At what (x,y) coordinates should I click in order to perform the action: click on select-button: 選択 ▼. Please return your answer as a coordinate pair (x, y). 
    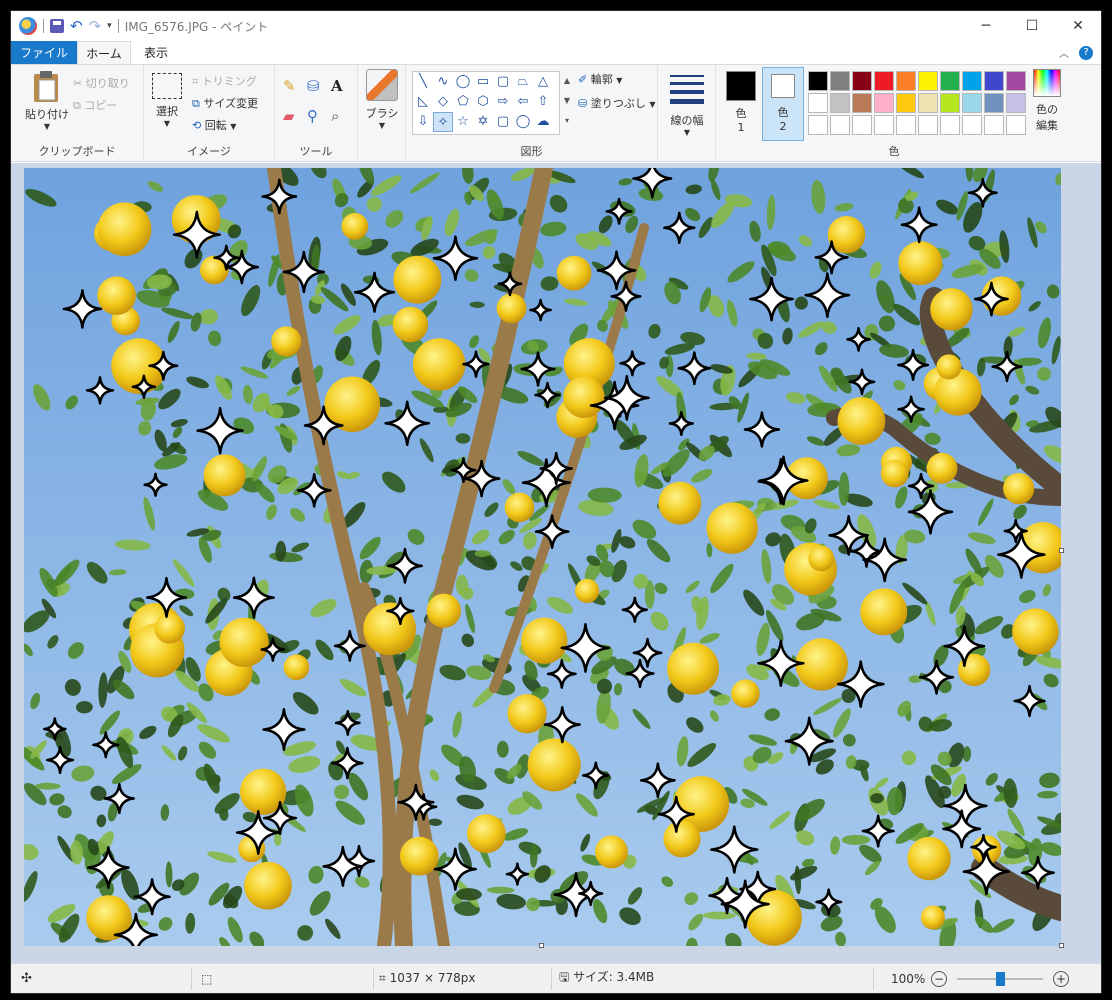
    Looking at the image, I should click on (167, 100).